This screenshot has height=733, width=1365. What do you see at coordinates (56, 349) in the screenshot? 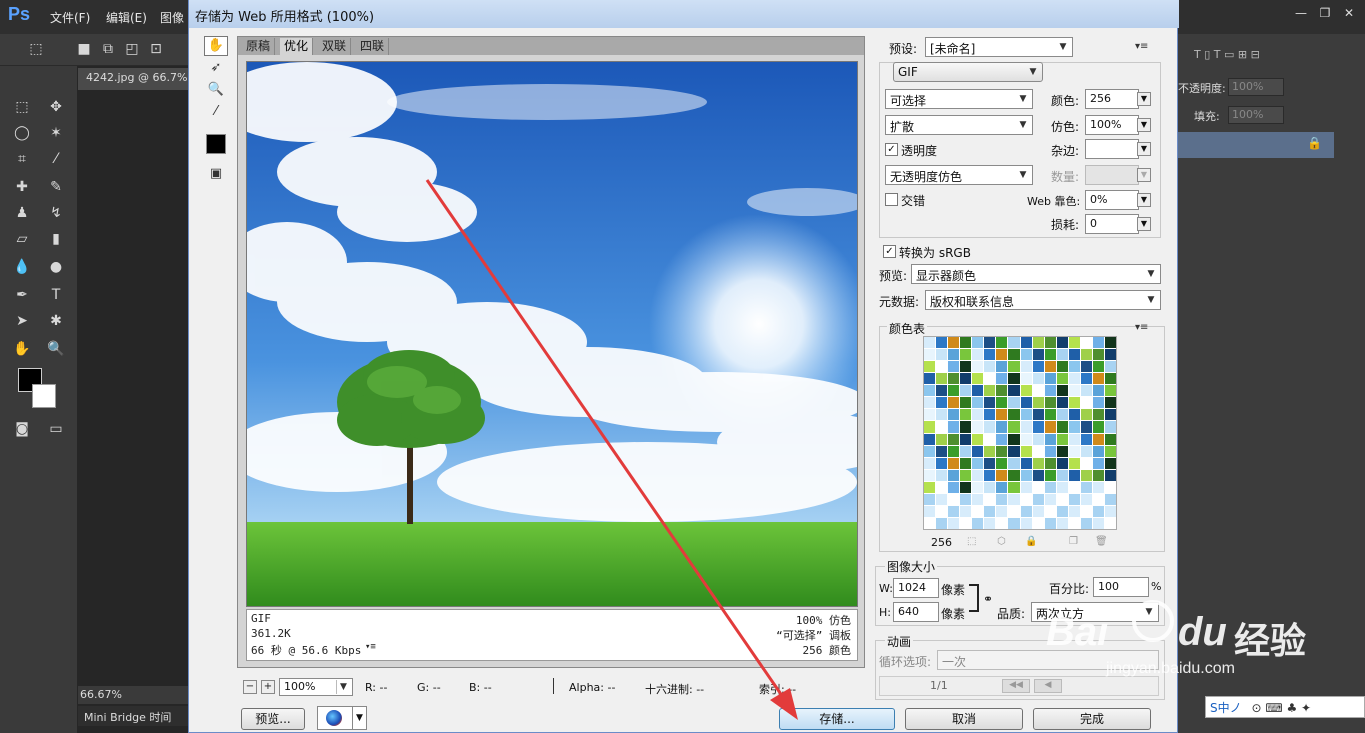
I see `zoom-tool-icon: 🔍` at bounding box center [56, 349].